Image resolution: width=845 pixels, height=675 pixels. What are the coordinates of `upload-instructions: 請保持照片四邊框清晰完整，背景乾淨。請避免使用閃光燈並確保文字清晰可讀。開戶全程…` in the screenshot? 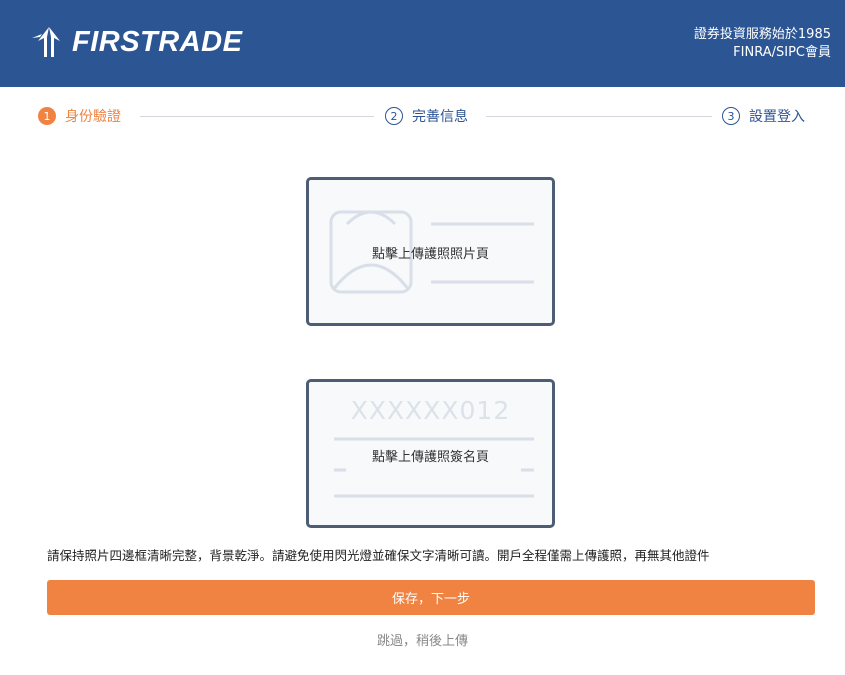 It's located at (378, 555).